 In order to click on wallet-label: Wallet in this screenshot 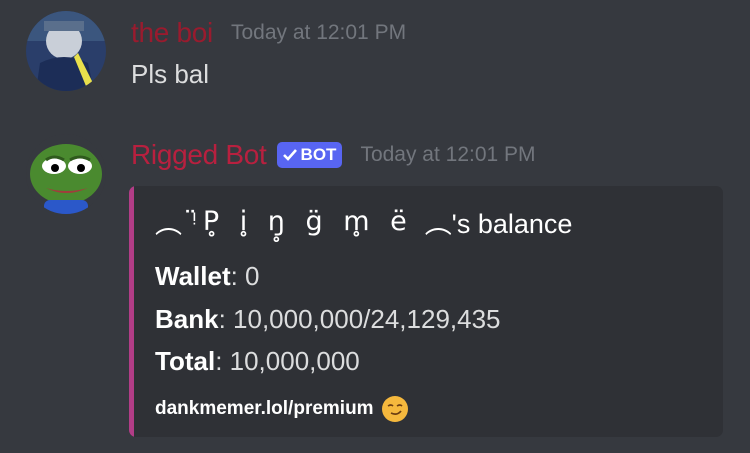, I will do `click(193, 276)`.